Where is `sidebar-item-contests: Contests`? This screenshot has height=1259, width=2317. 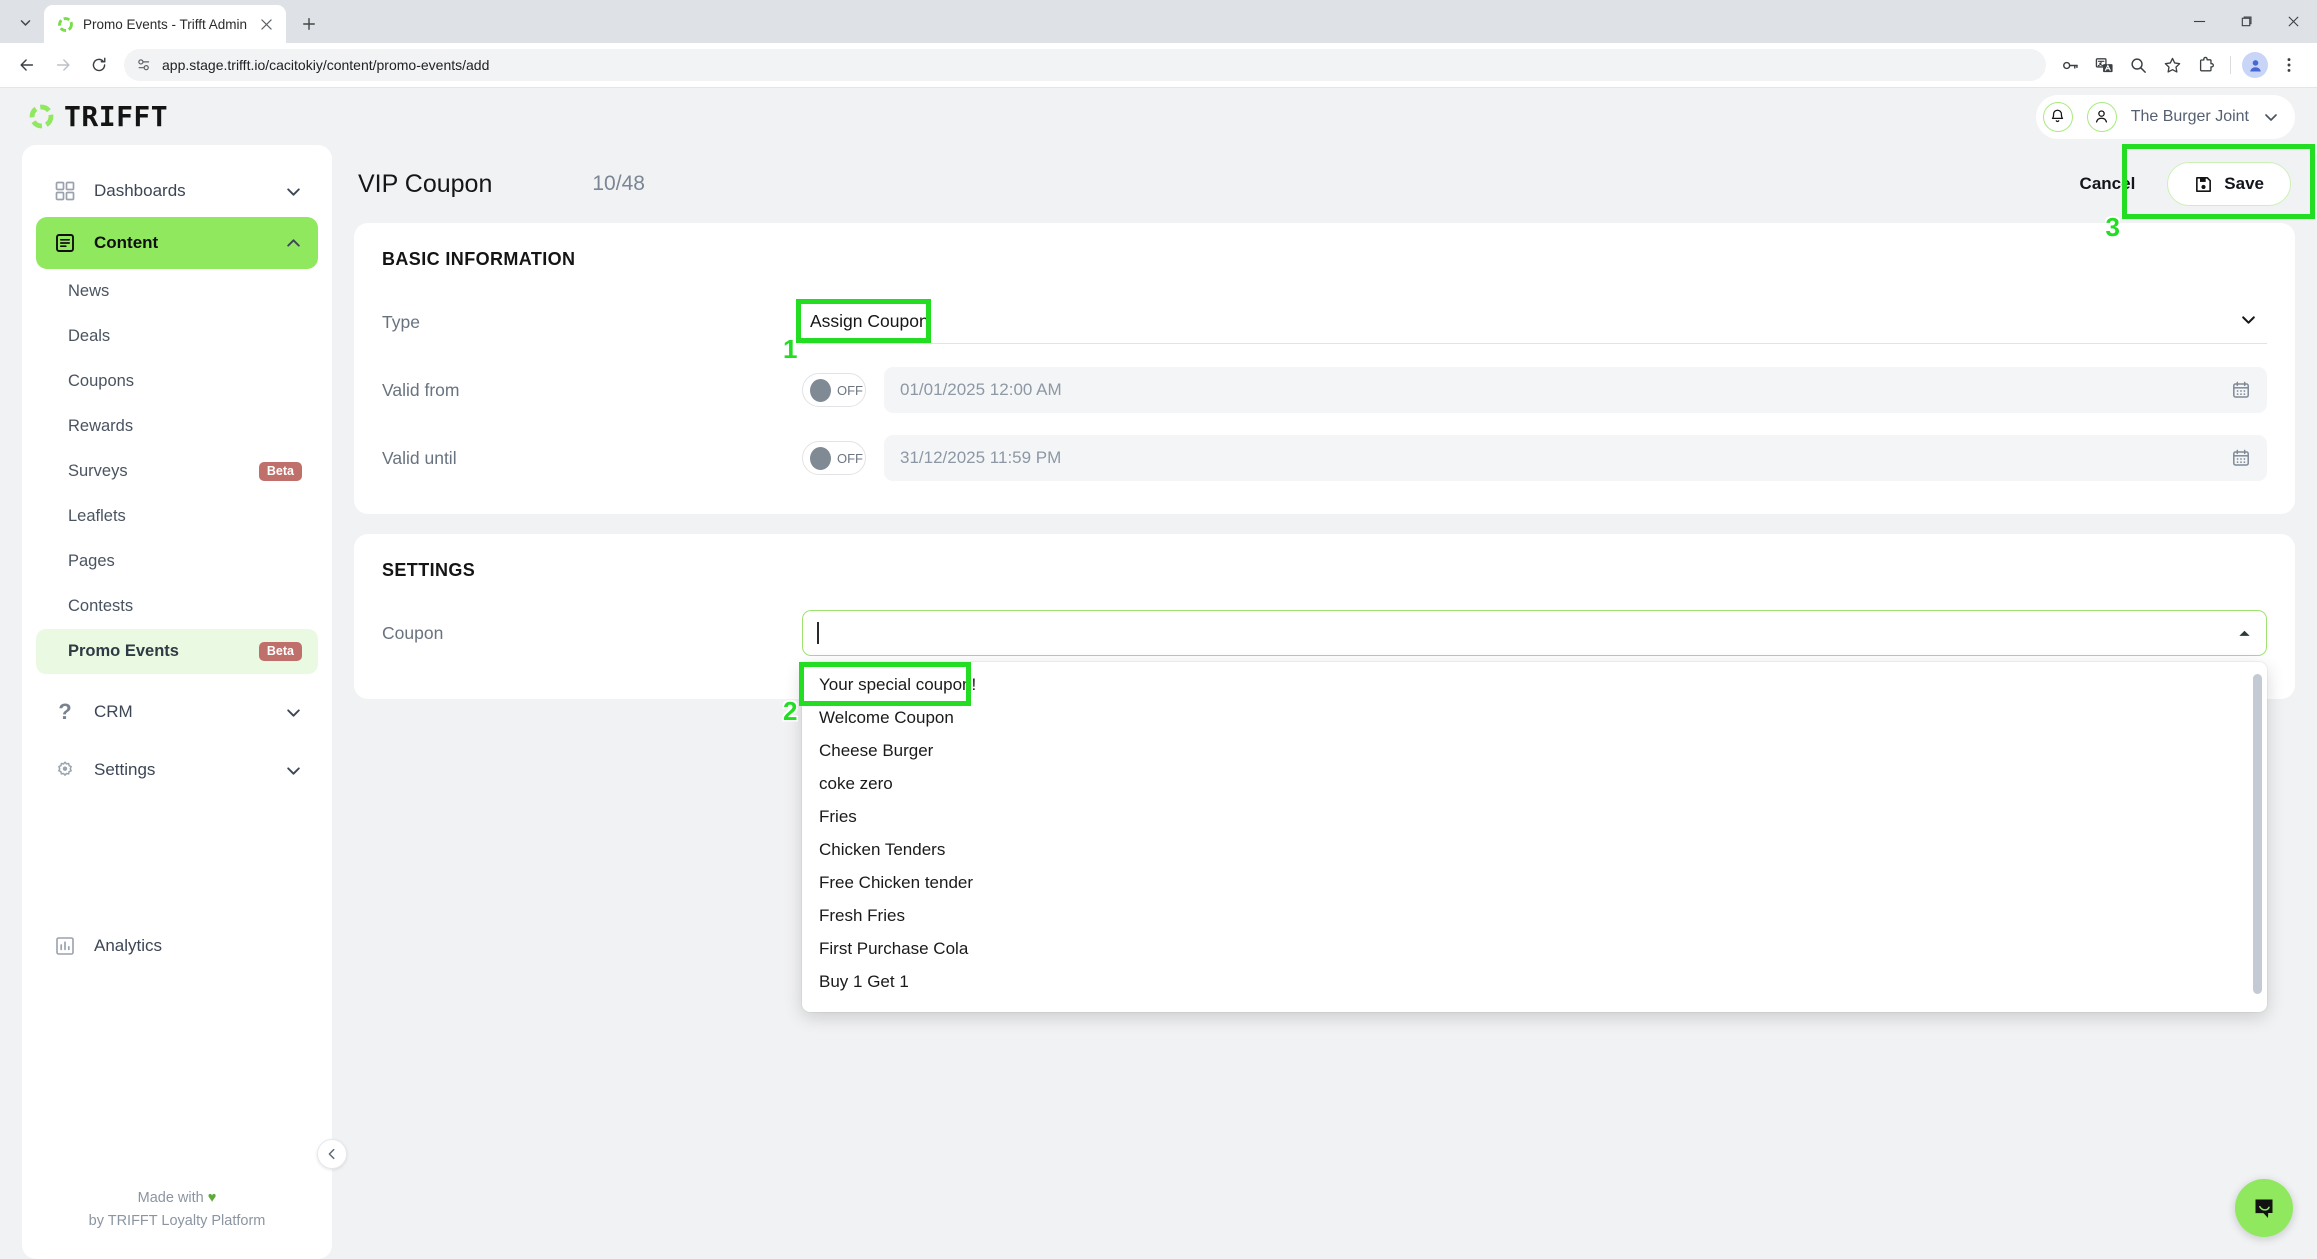 sidebar-item-contests: Contests is located at coordinates (177, 606).